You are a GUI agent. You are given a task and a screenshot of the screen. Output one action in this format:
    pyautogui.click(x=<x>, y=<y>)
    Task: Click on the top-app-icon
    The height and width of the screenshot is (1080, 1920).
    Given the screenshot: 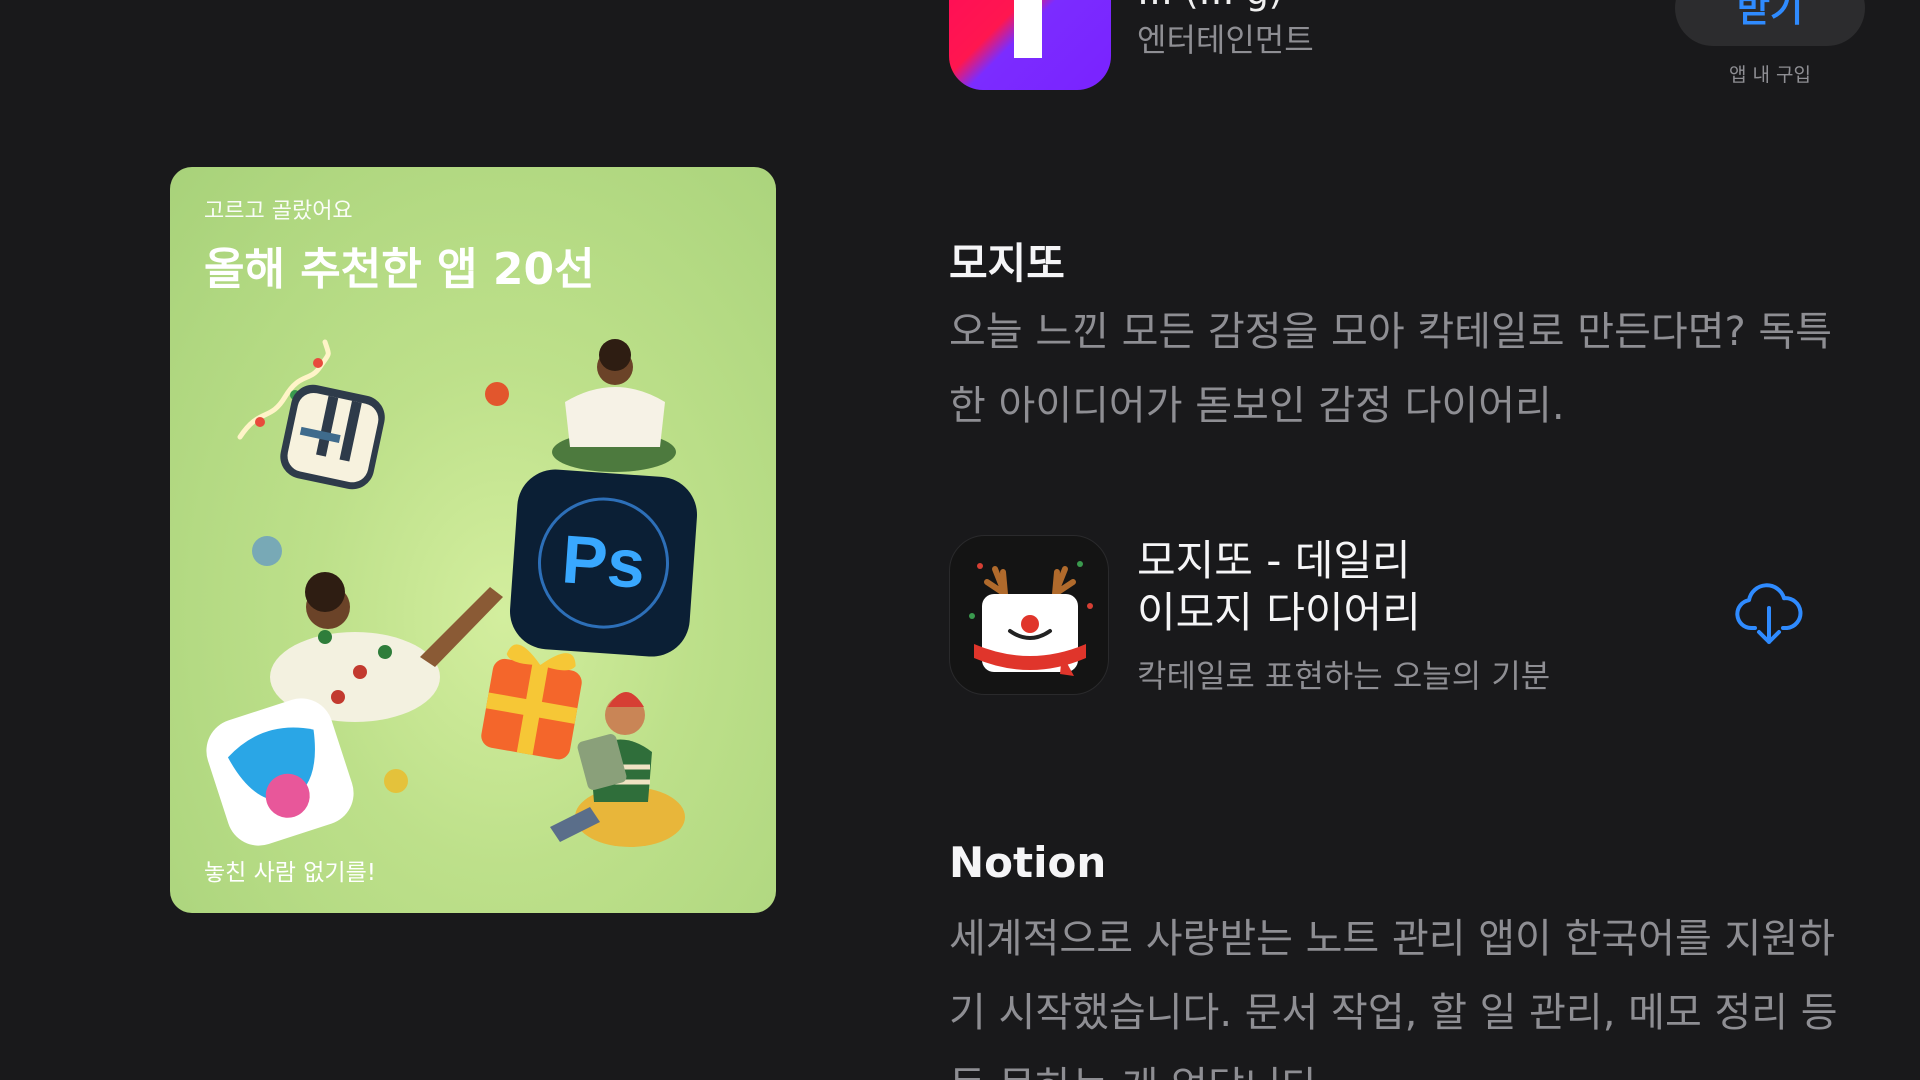 What is the action you would take?
    pyautogui.click(x=1030, y=45)
    